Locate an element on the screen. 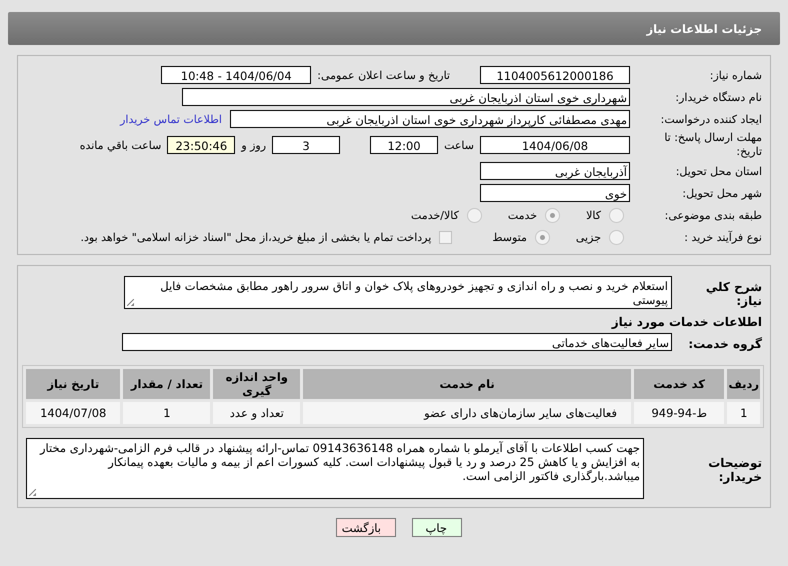 Image resolution: width=788 pixels, height=566 pixels. checkbox is located at coordinates (445, 237).